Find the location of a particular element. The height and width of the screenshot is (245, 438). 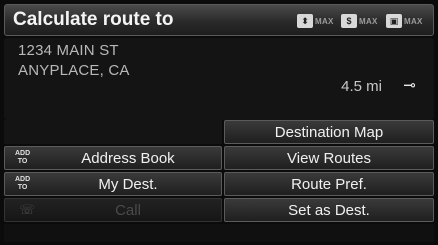

destination-city: ANYPLACE, CA is located at coordinates (74, 70).